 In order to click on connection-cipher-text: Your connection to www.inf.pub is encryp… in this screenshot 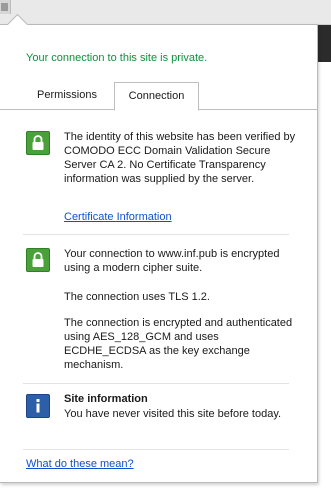, I will do `click(172, 261)`.